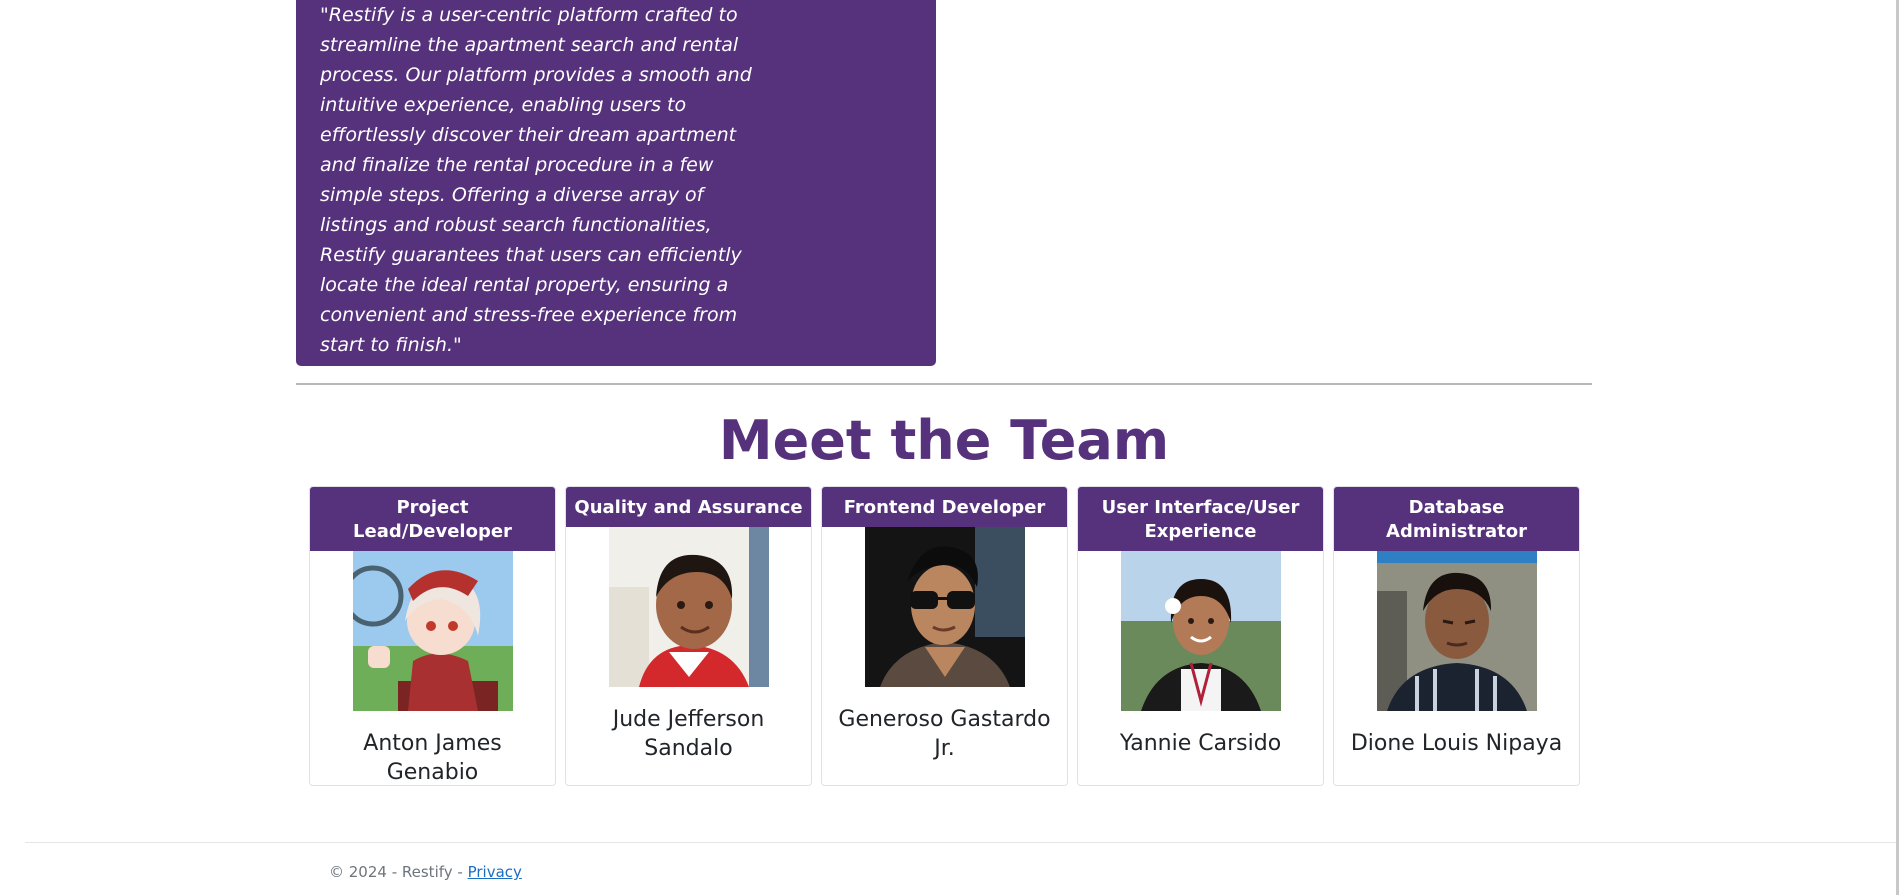 Image resolution: width=1899 pixels, height=895 pixels. Describe the element at coordinates (1200, 519) in the screenshot. I see `team-card-role: User Interface/User Experience` at that location.